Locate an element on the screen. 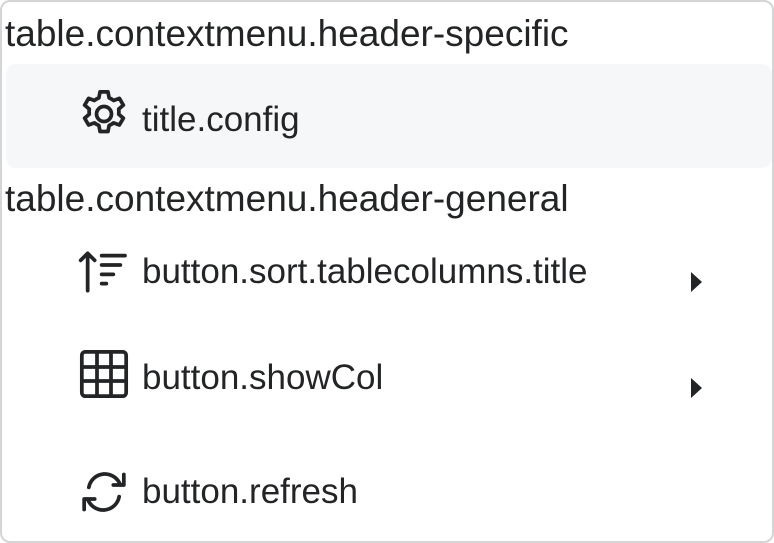  menu-item-label: button.sort.tablecolumns.title is located at coordinates (365, 271).